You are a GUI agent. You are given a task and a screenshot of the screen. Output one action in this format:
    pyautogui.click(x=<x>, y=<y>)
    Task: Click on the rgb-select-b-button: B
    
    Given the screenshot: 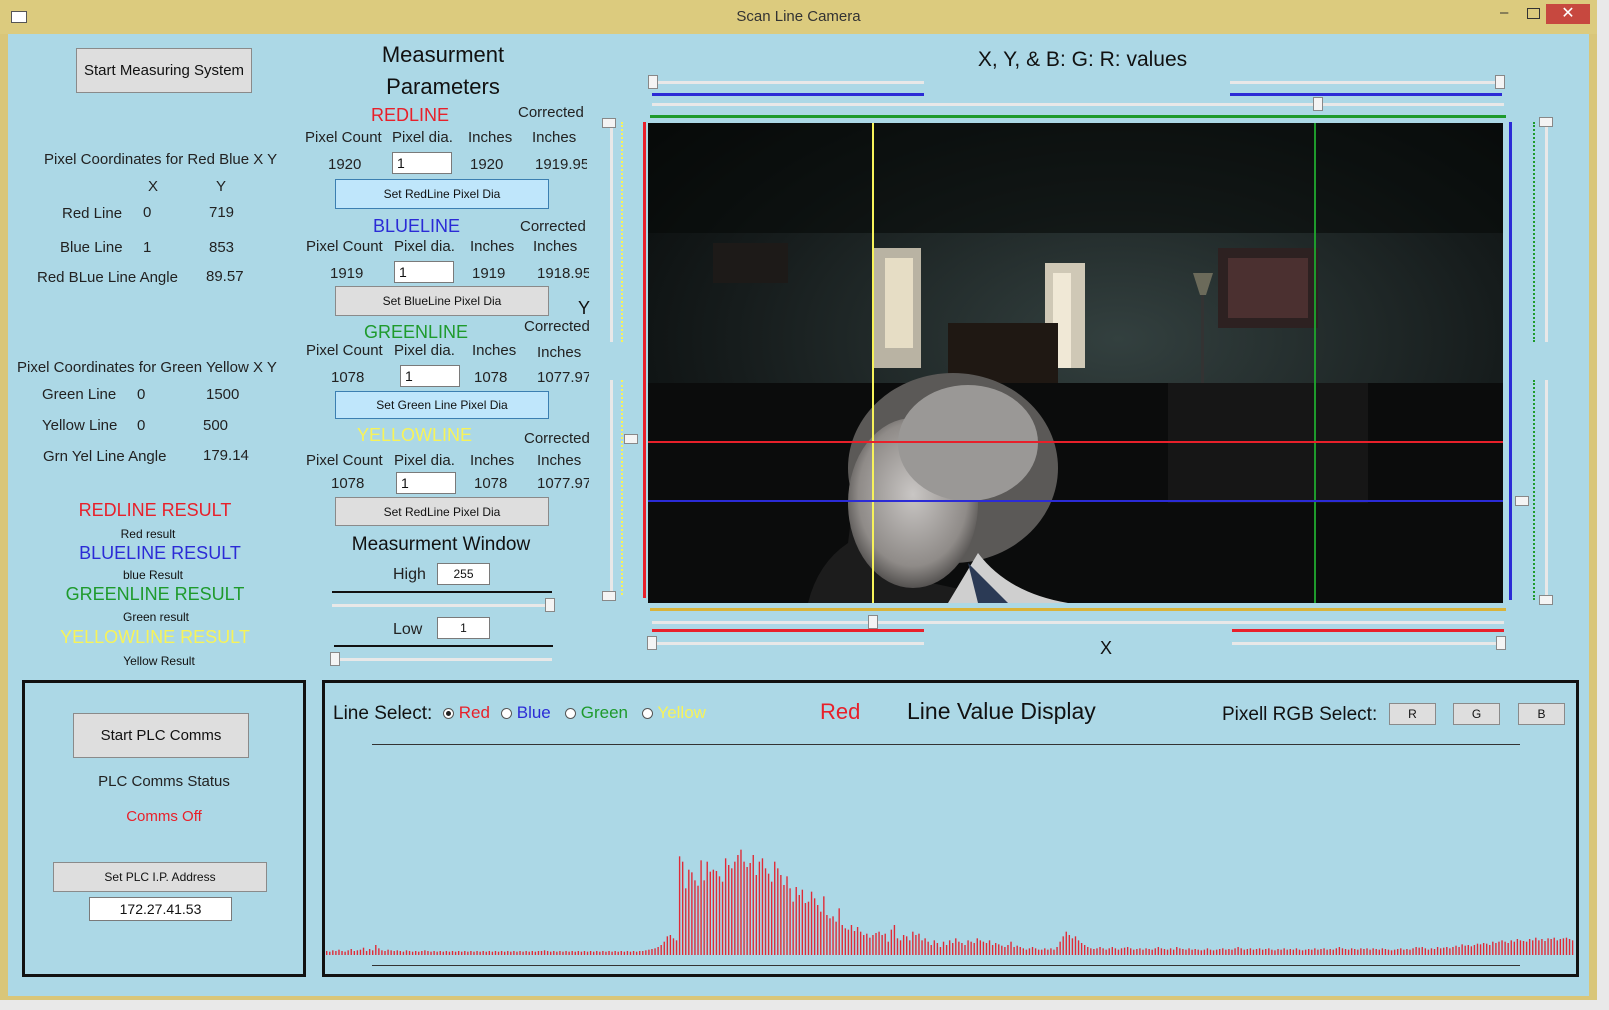 What is the action you would take?
    pyautogui.click(x=1541, y=714)
    